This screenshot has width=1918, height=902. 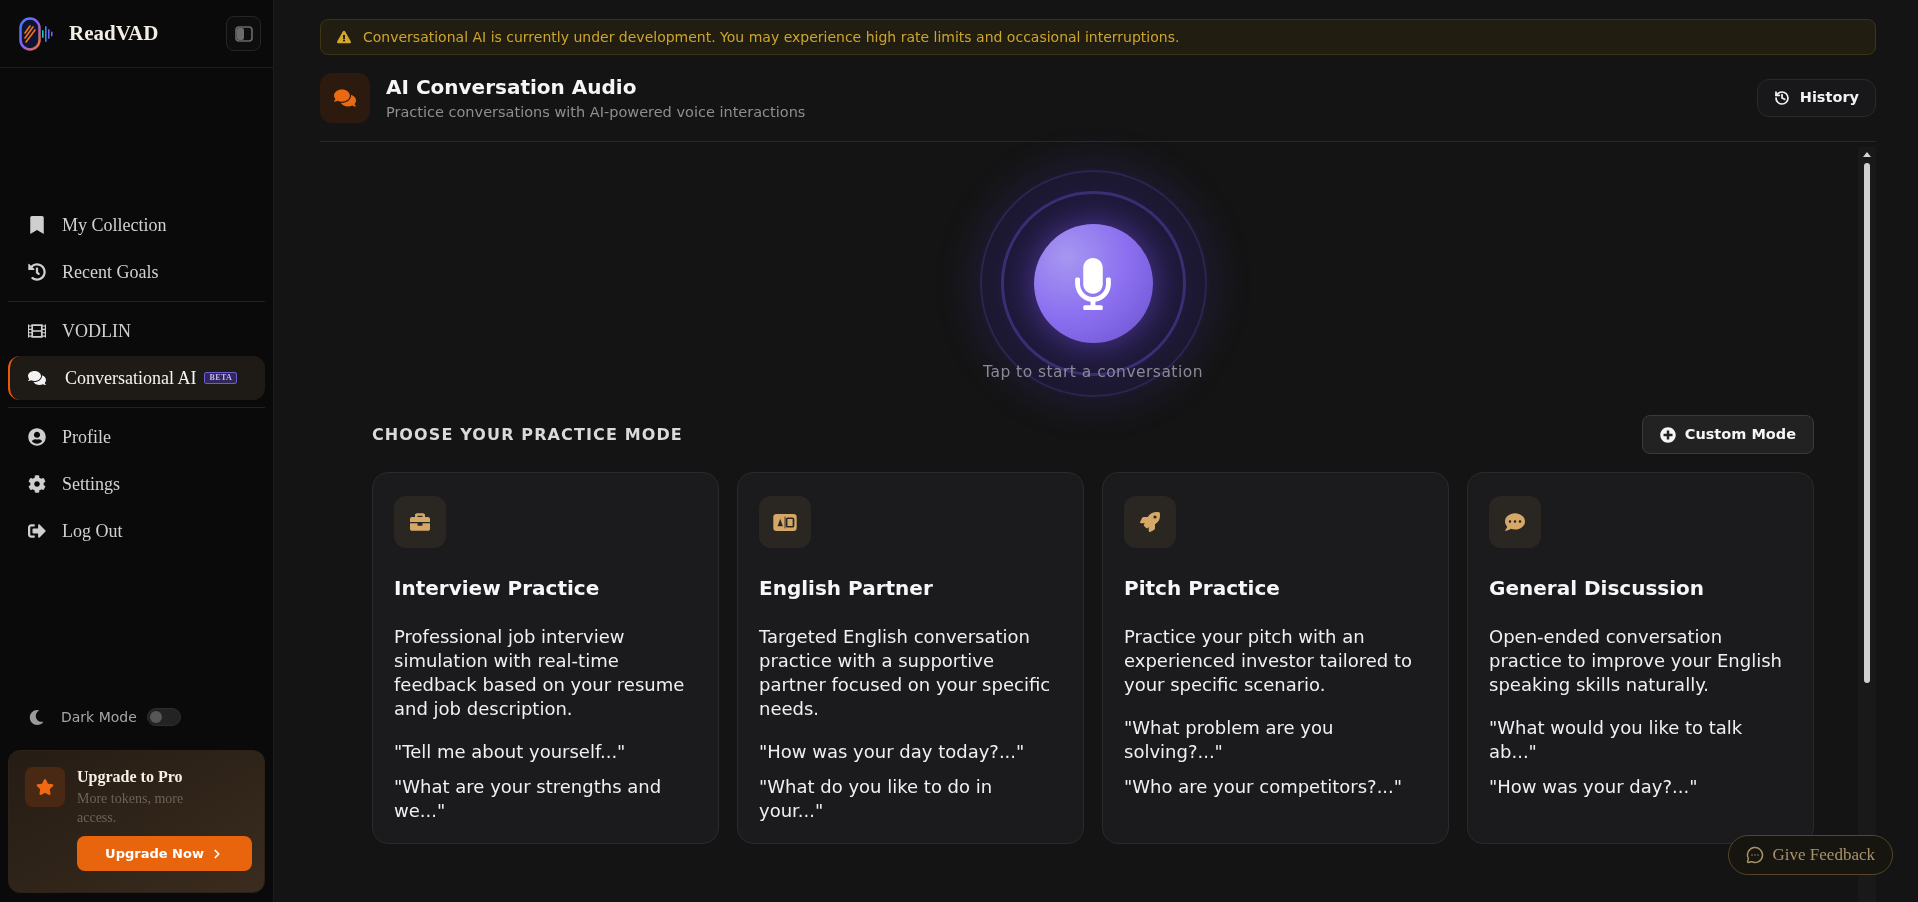 What do you see at coordinates (221, 378) in the screenshot?
I see `beta-badge: BETA` at bounding box center [221, 378].